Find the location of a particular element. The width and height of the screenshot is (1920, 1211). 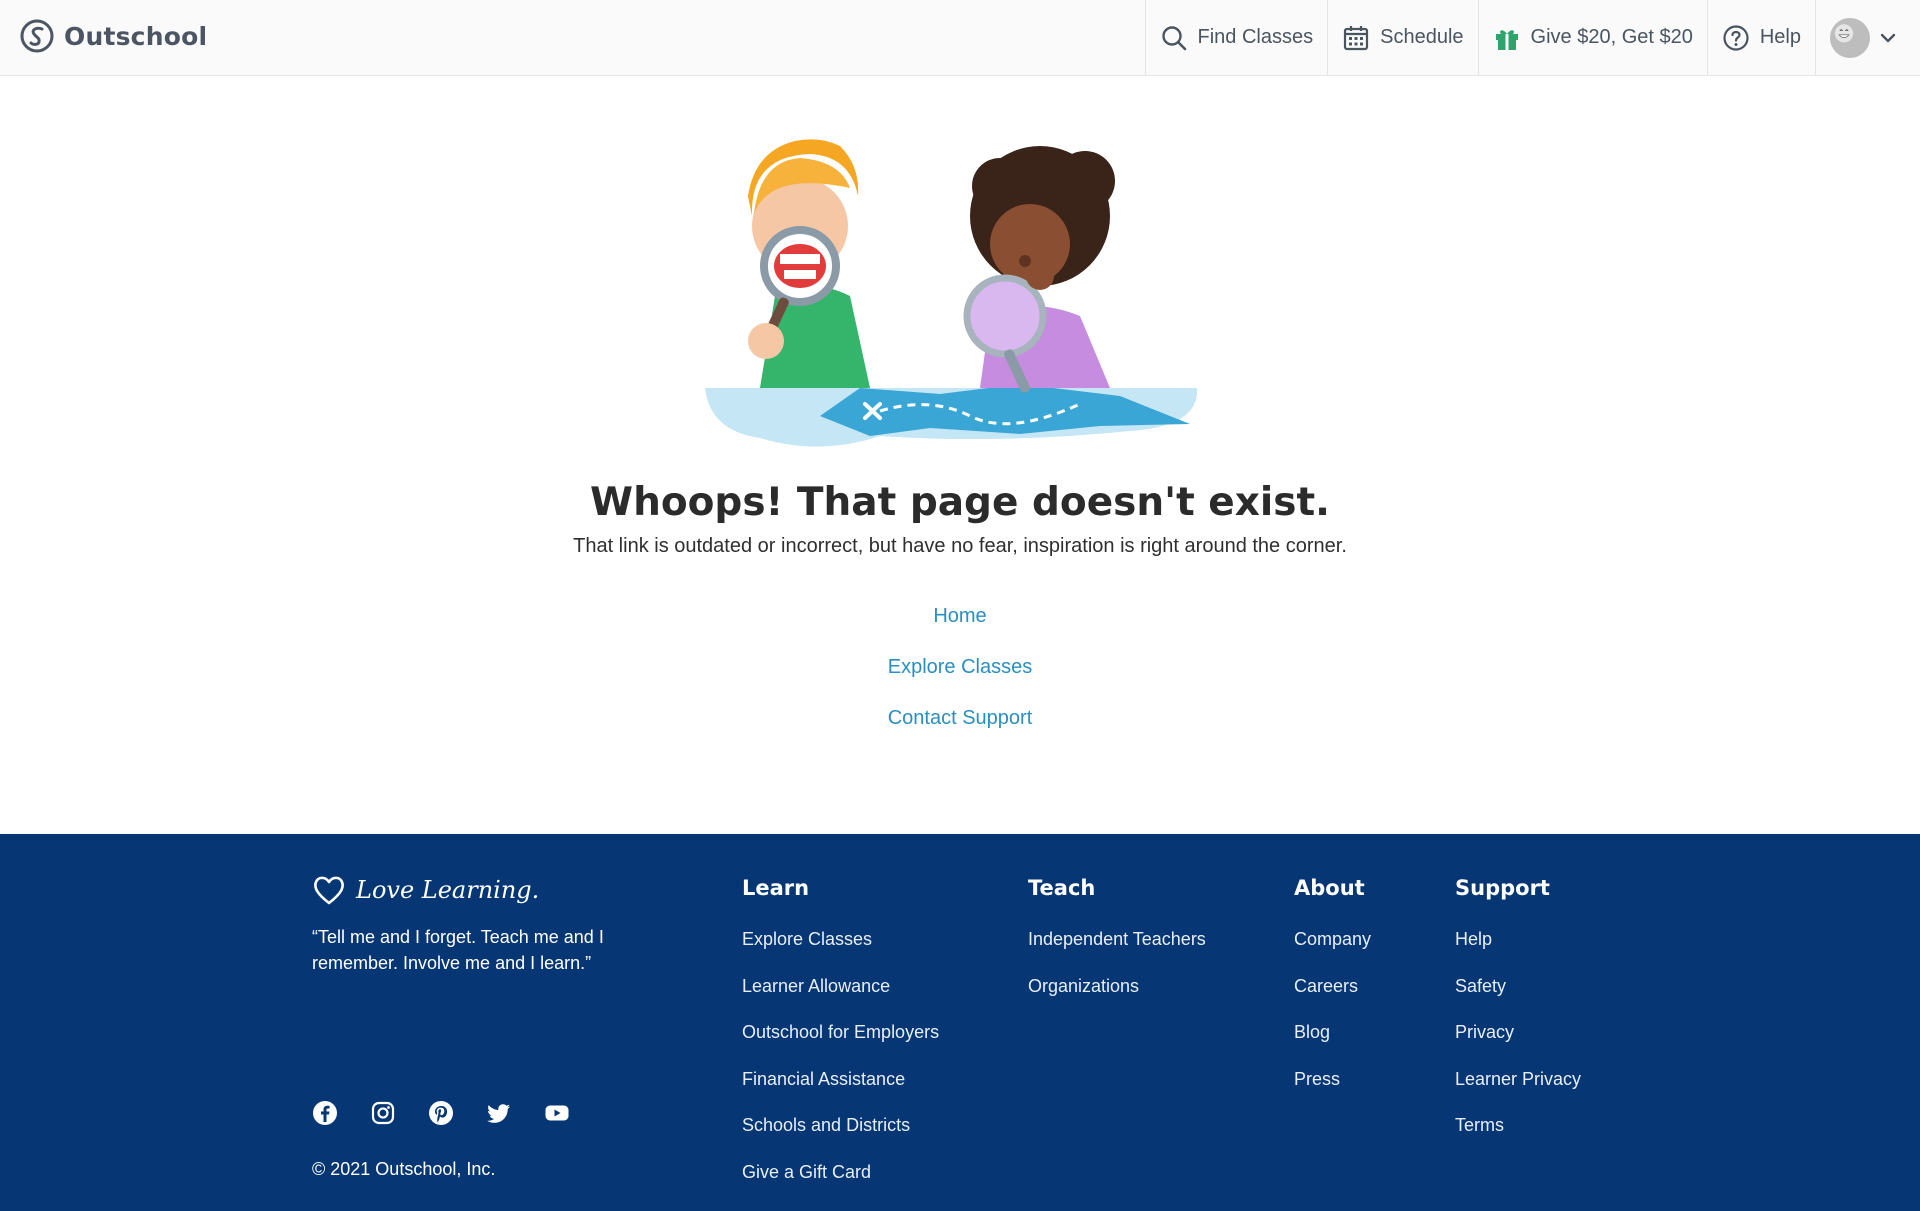

nav-schedule: Schedule is located at coordinates (1402, 37).